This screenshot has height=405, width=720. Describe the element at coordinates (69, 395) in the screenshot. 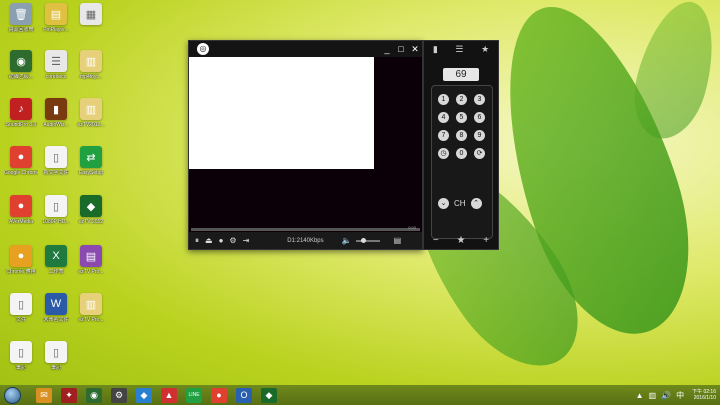

I see `taskbar-app-button: ✦` at that location.